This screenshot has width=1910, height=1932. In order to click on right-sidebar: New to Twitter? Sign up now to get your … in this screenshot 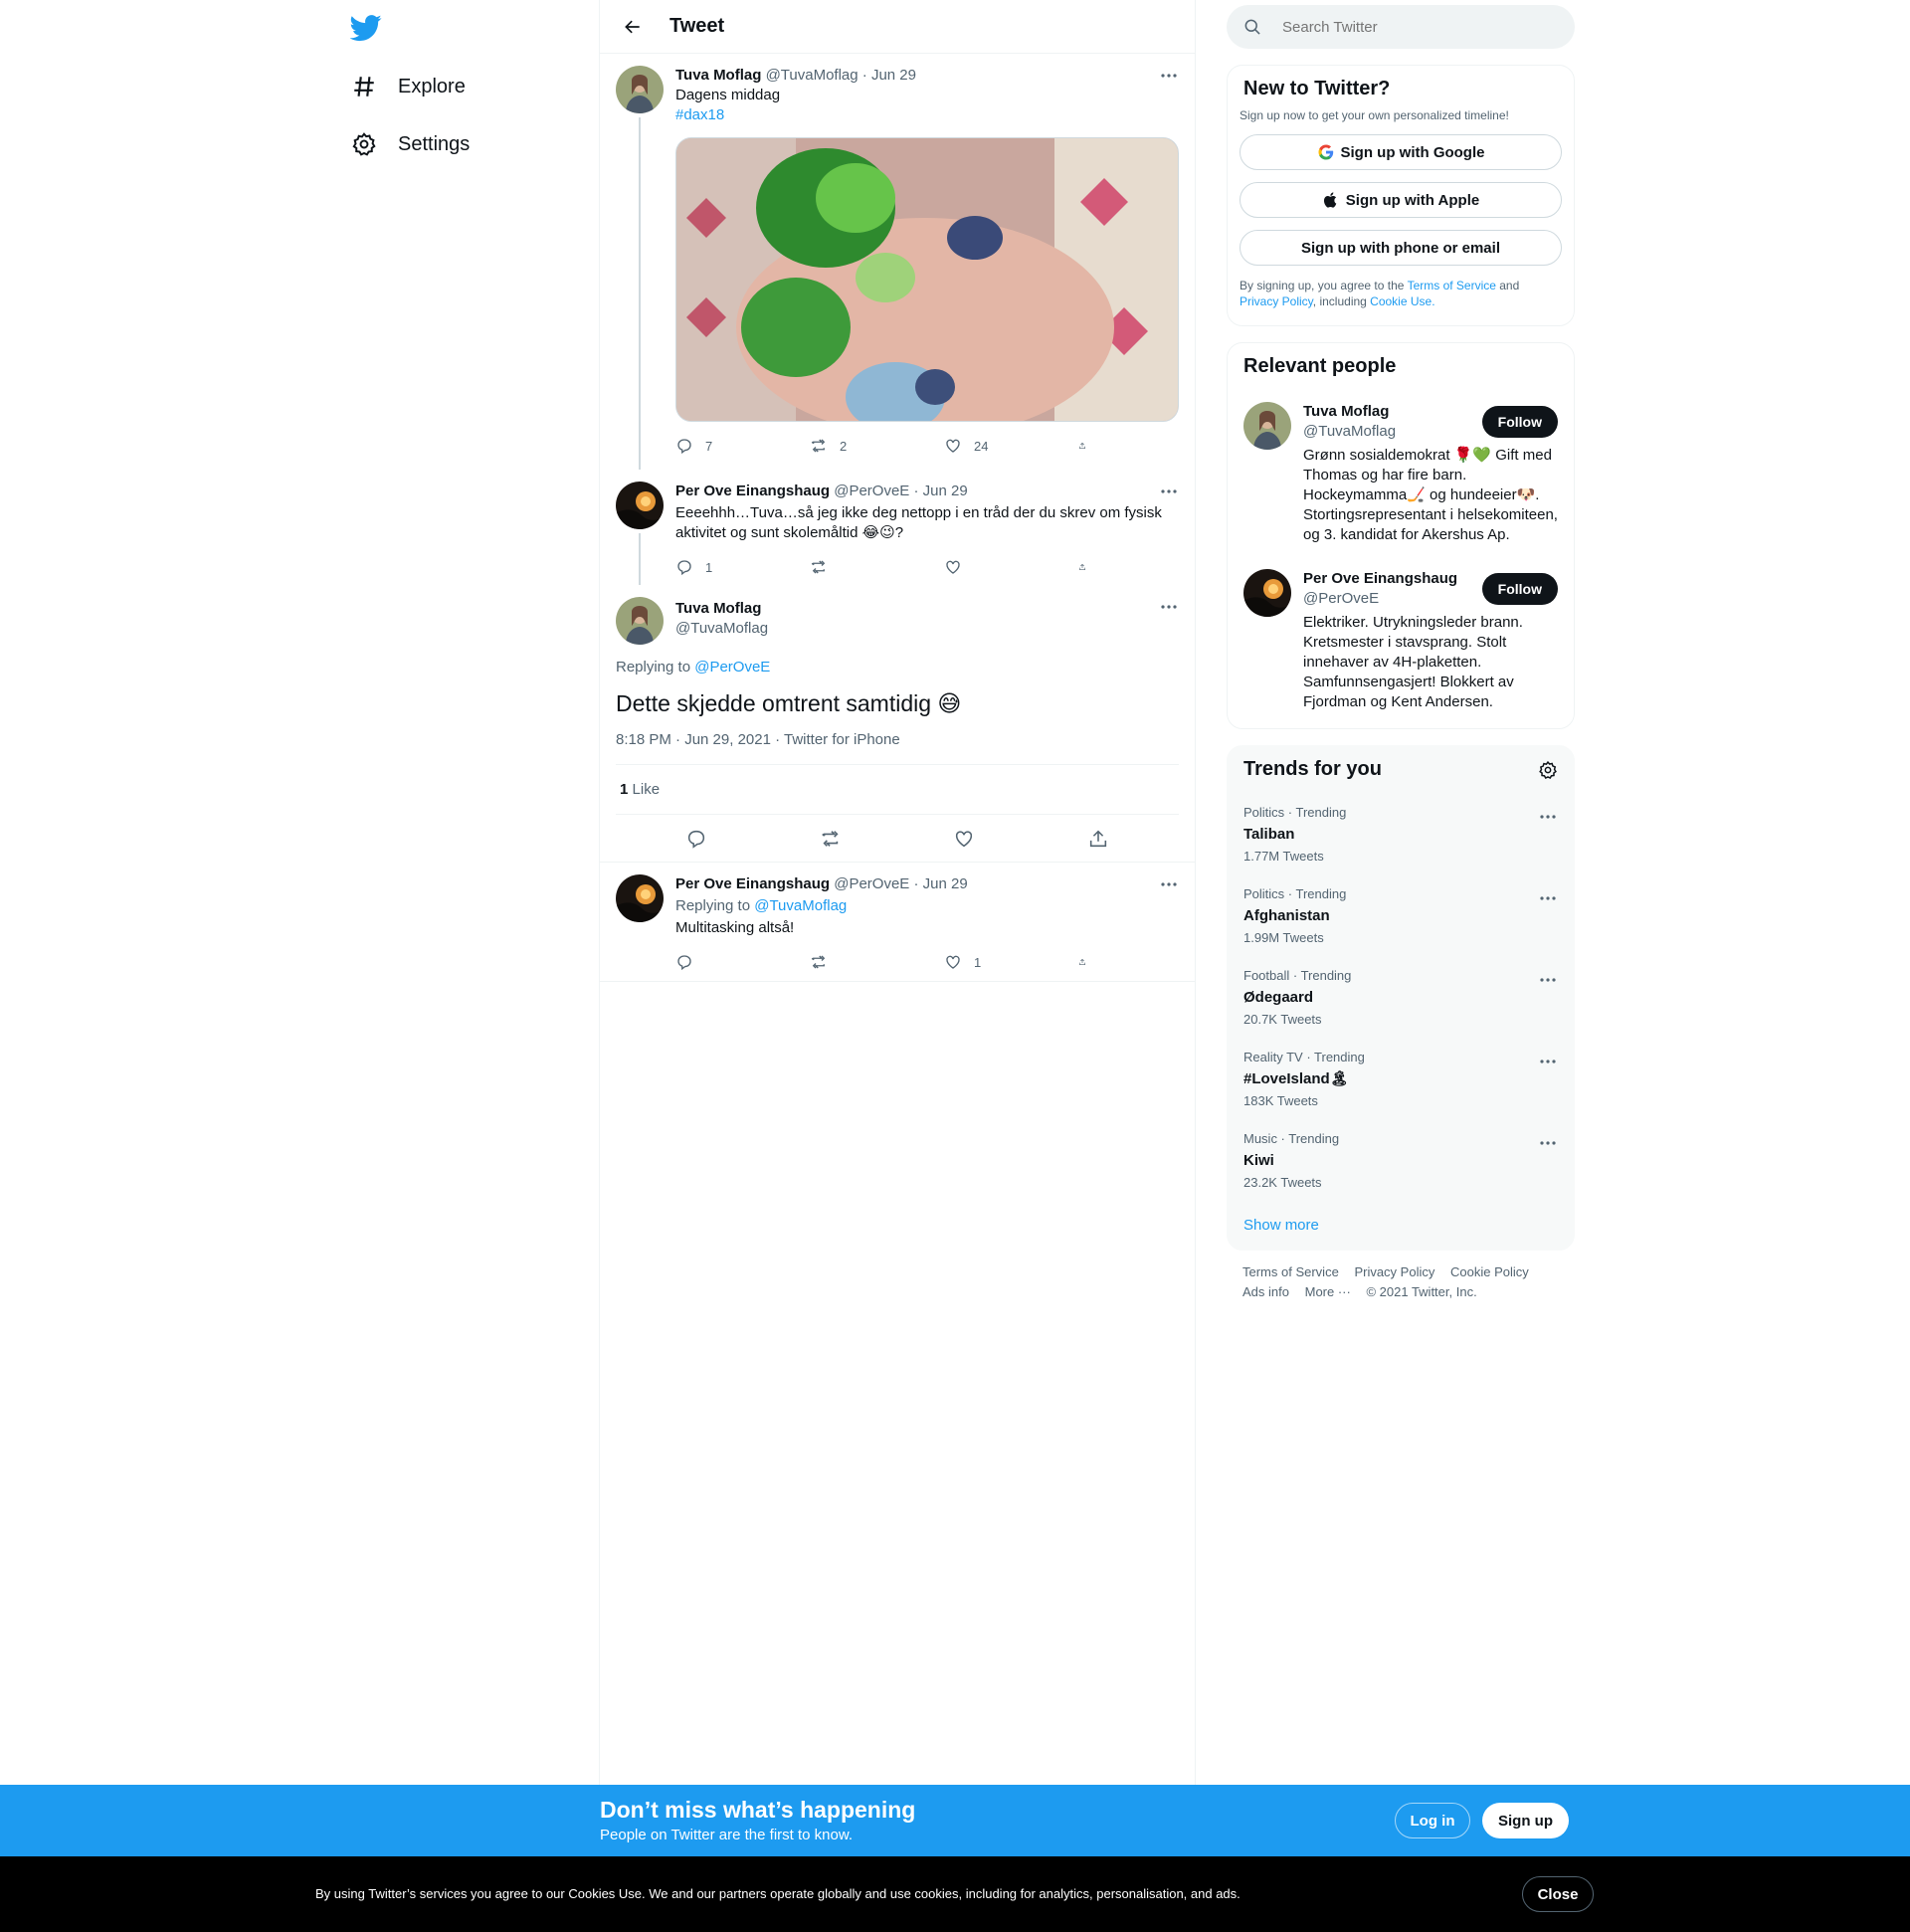, I will do `click(1401, 657)`.